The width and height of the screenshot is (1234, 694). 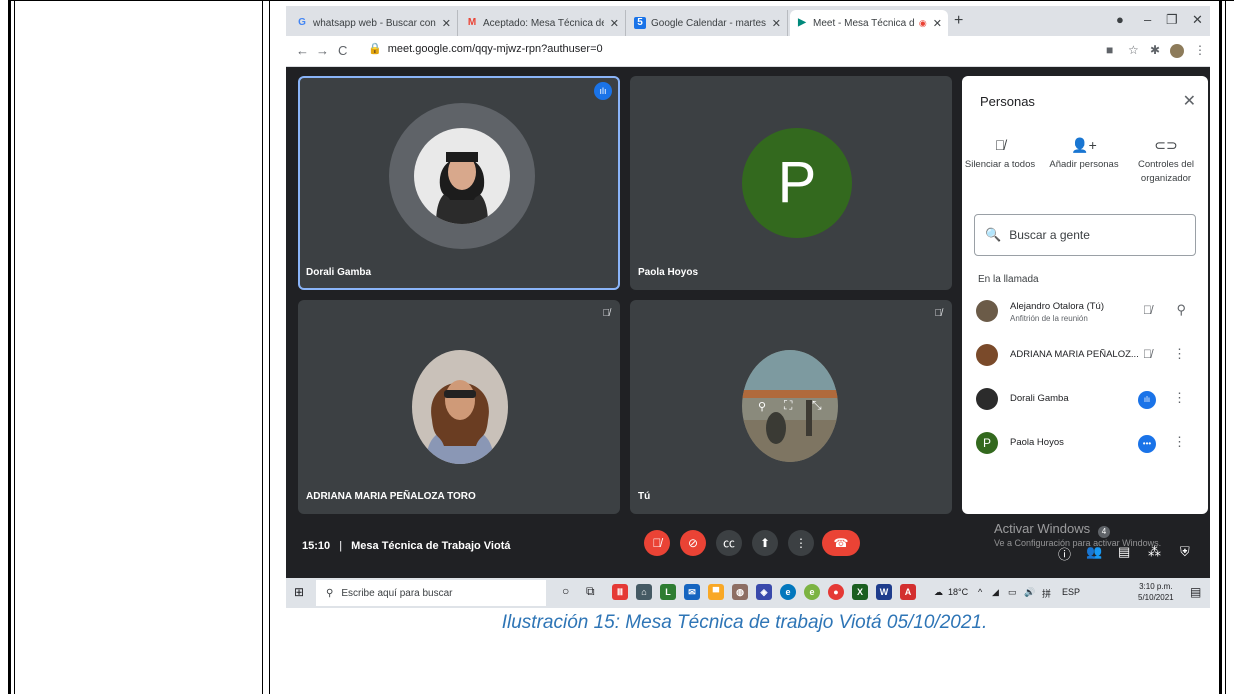 I want to click on browser-tab: 5 Google Calendar - martes, 5 de ✕, so click(x=708, y=23).